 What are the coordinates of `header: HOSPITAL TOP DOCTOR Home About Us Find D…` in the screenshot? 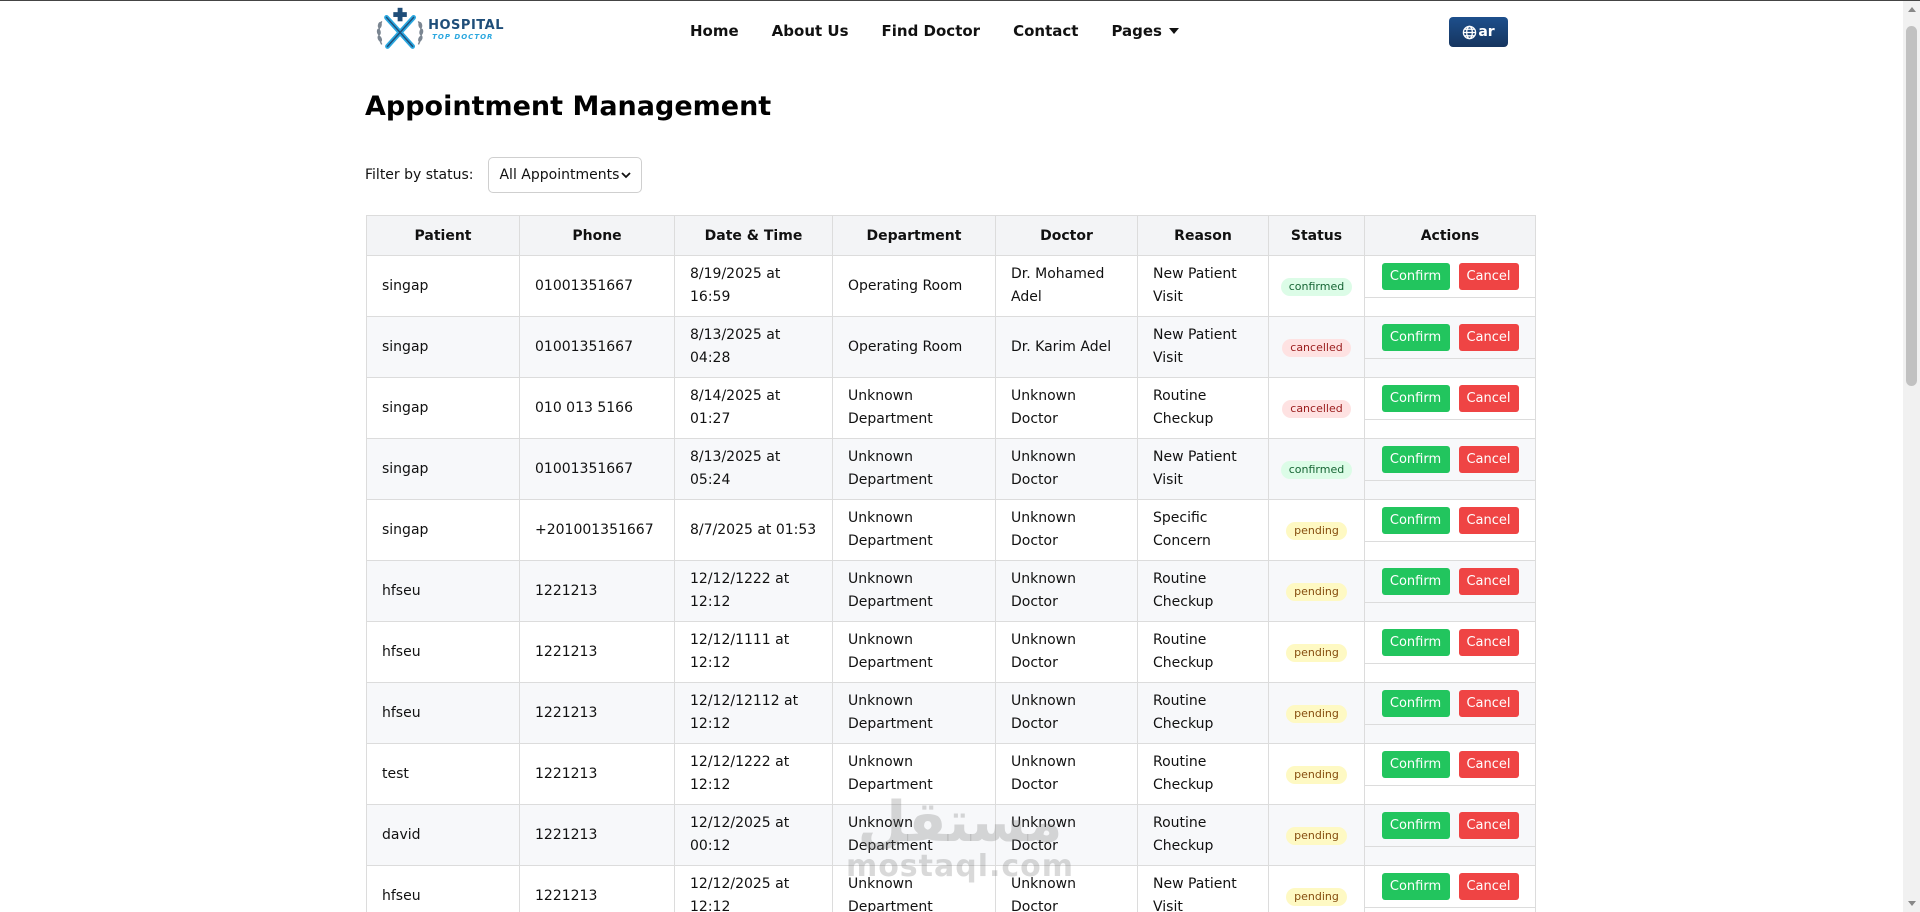 It's located at (950, 32).